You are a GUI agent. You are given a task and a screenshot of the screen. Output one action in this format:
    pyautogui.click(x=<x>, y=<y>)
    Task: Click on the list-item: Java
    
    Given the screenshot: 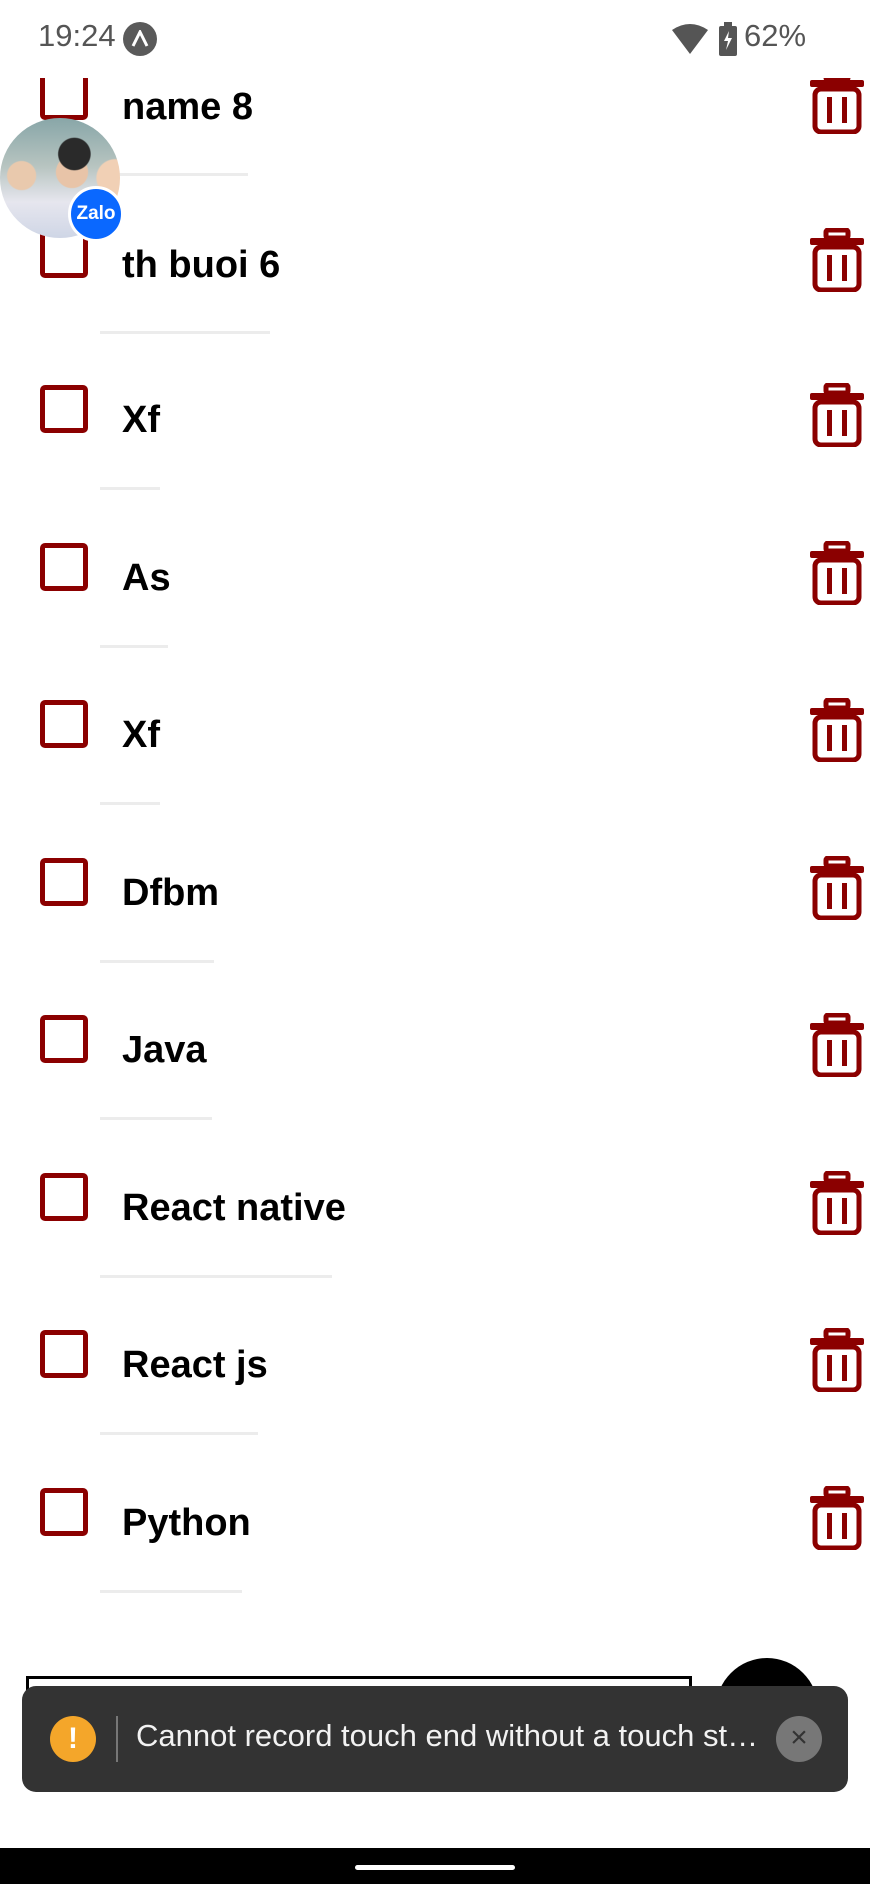 What is the action you would take?
    pyautogui.click(x=435, y=1051)
    